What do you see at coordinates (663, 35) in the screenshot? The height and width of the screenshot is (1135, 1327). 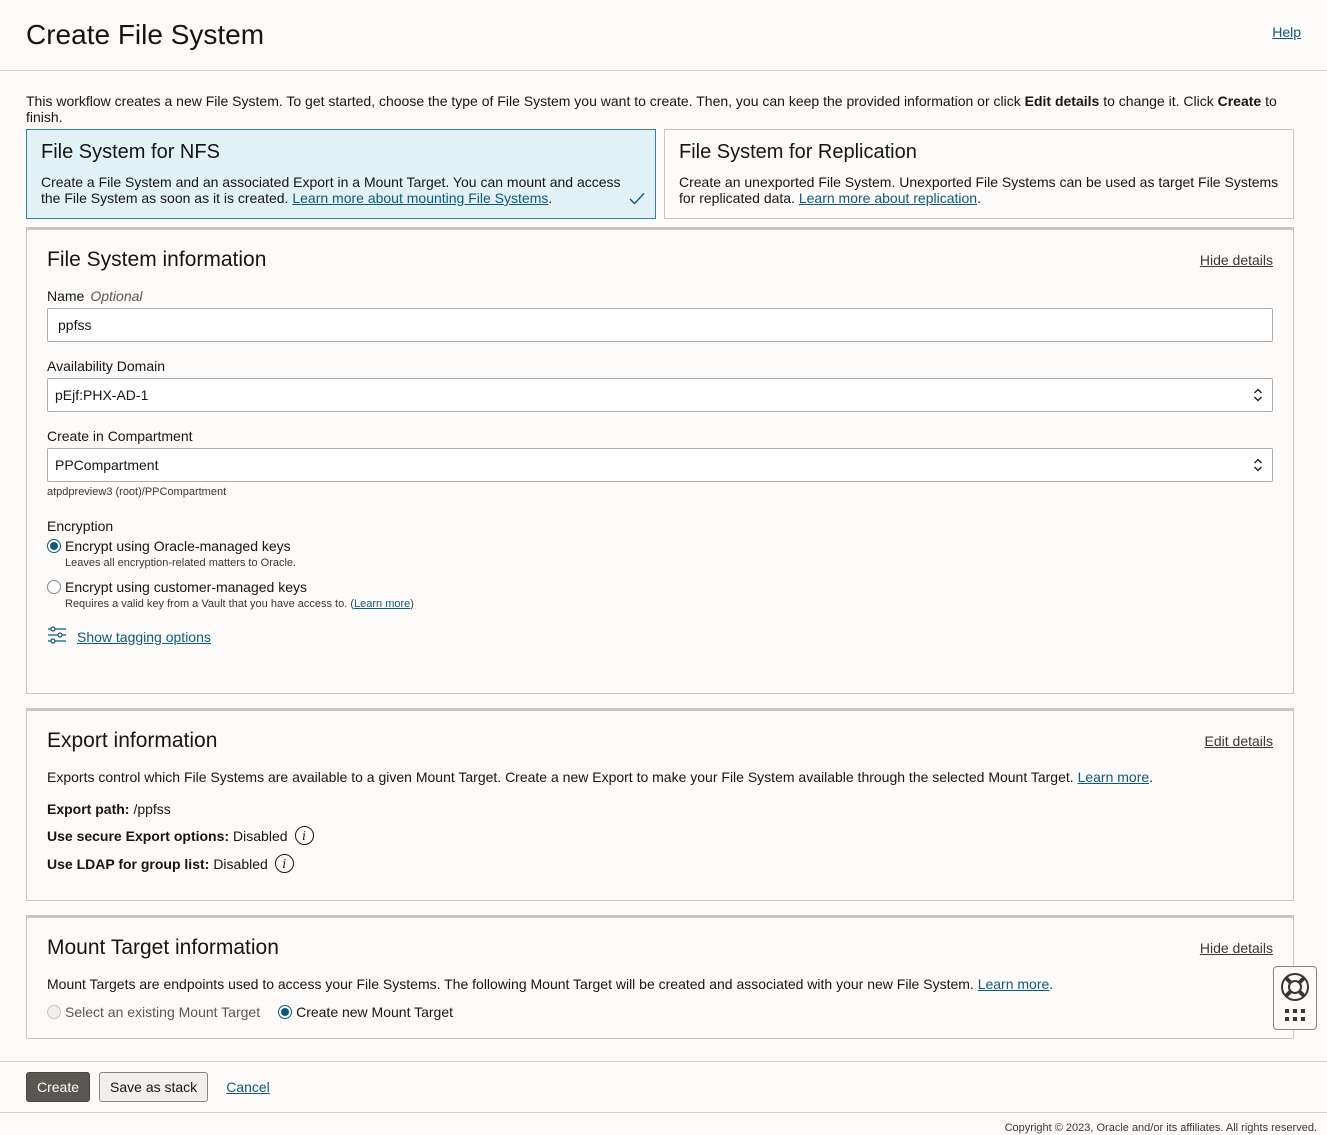 I see `page-header: Create File System Help` at bounding box center [663, 35].